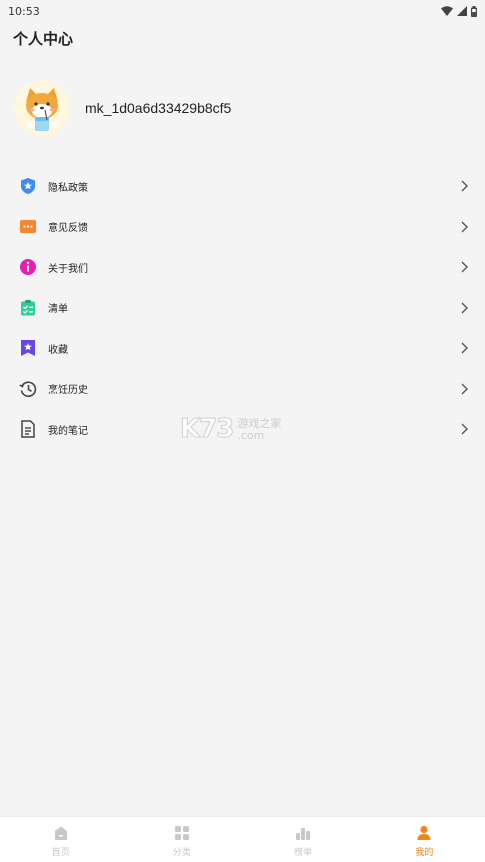  I want to click on profile-section: mk_1d0a6d33429b8cf5, so click(122, 108).